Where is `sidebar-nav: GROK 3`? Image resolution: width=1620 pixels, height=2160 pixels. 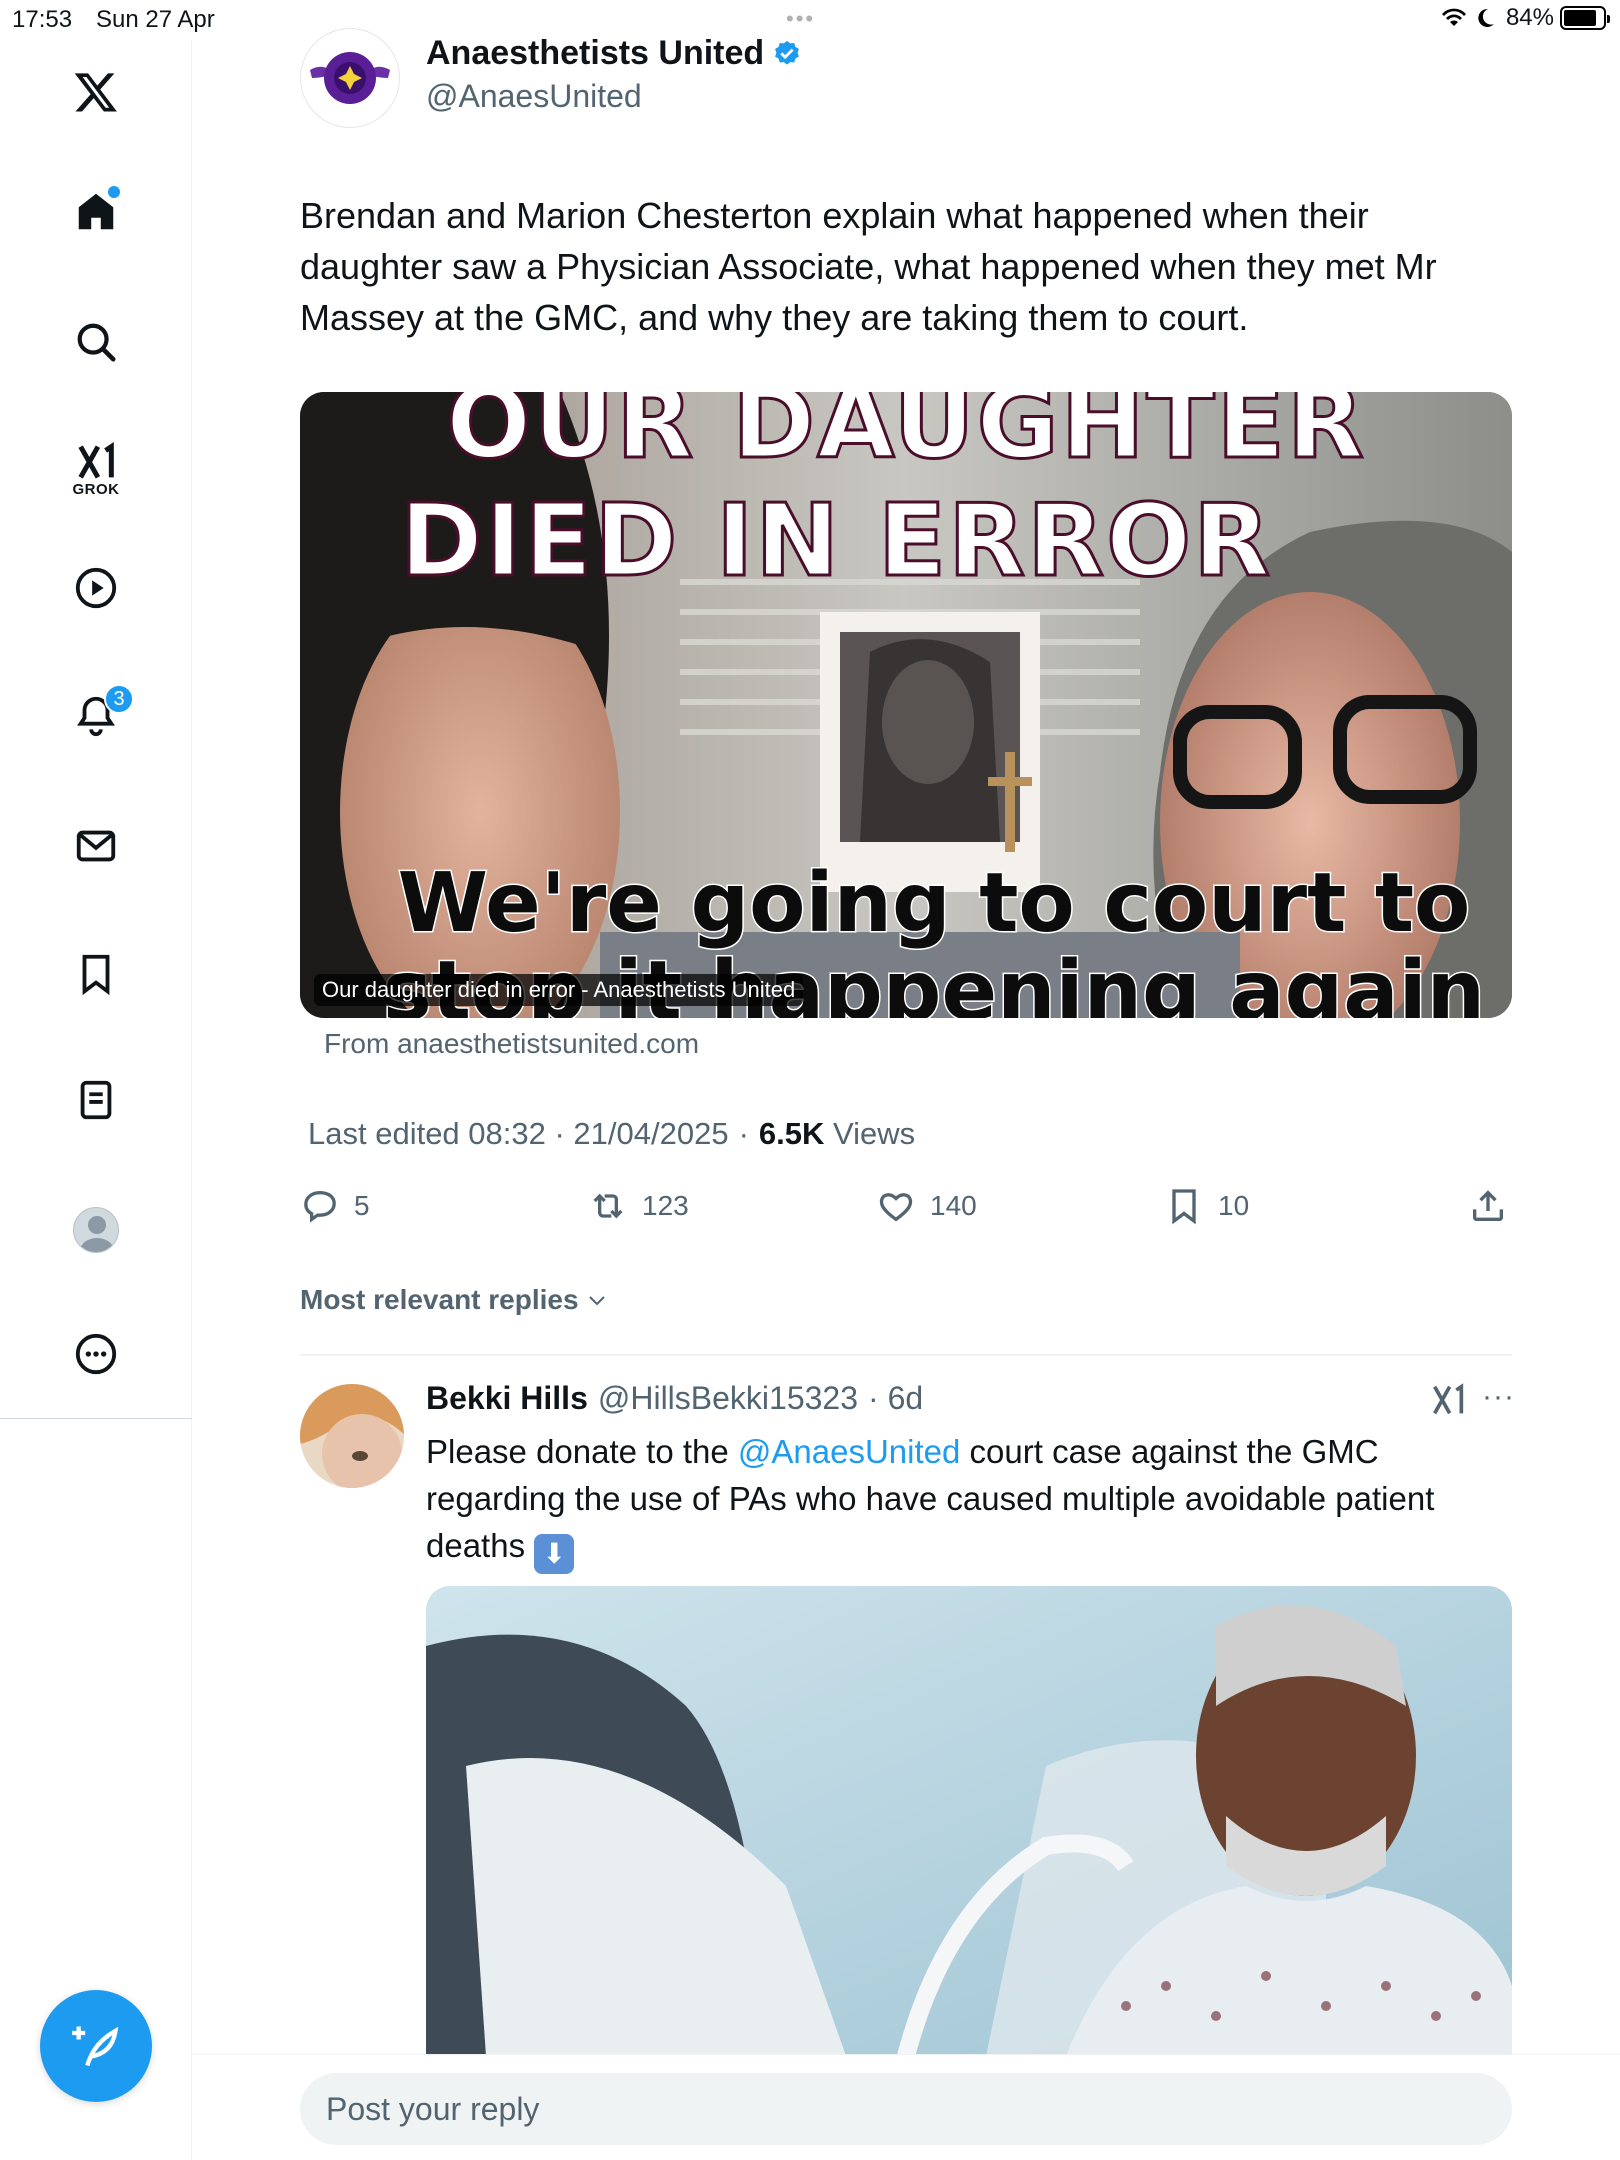 sidebar-nav: GROK 3 is located at coordinates (96, 1100).